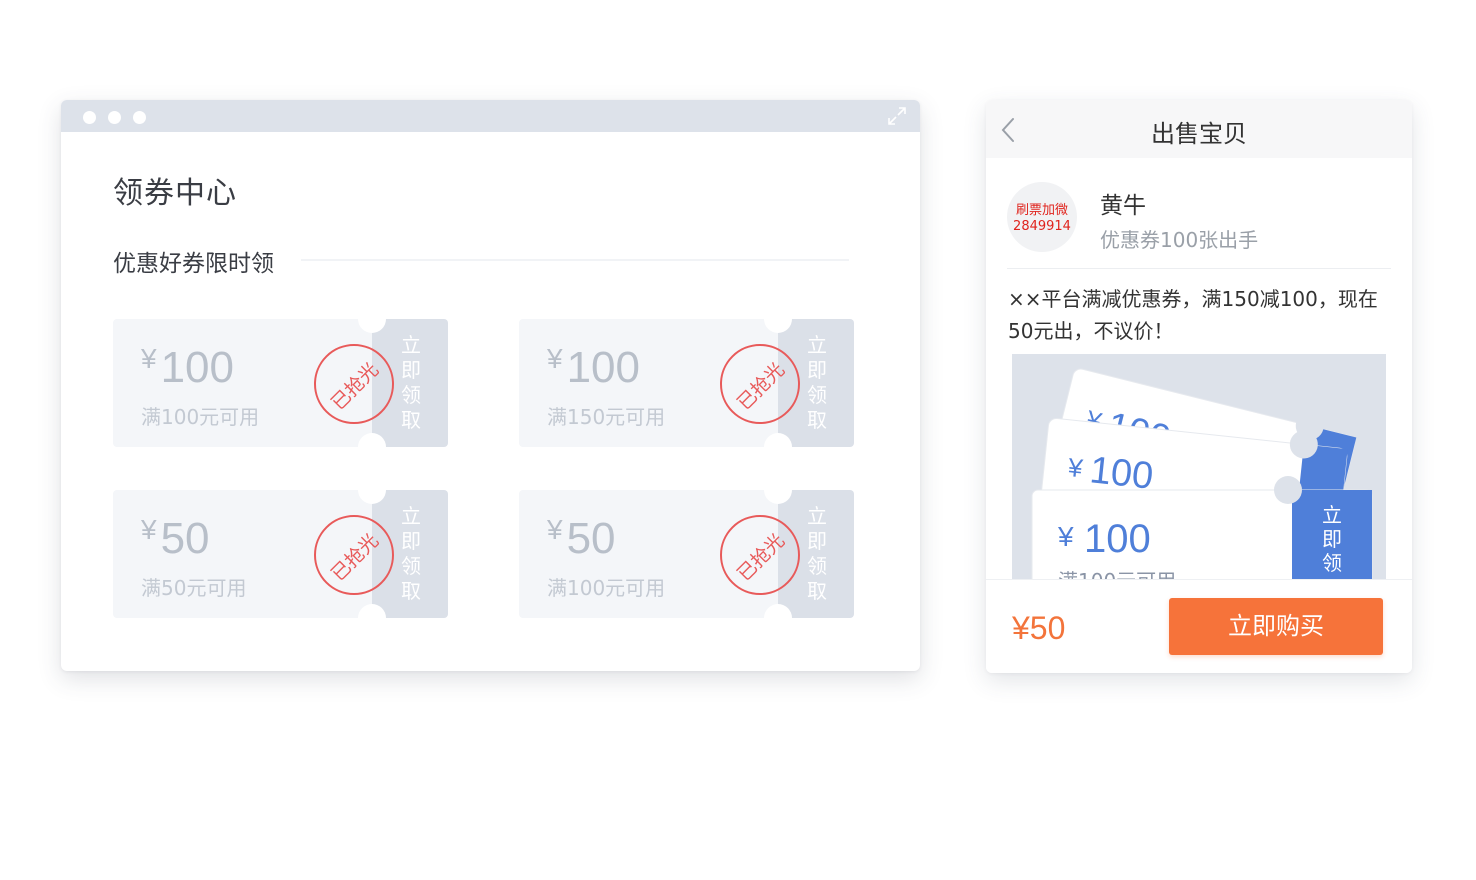 This screenshot has width=1476, height=880. I want to click on sale-price: ¥50, so click(1039, 628).